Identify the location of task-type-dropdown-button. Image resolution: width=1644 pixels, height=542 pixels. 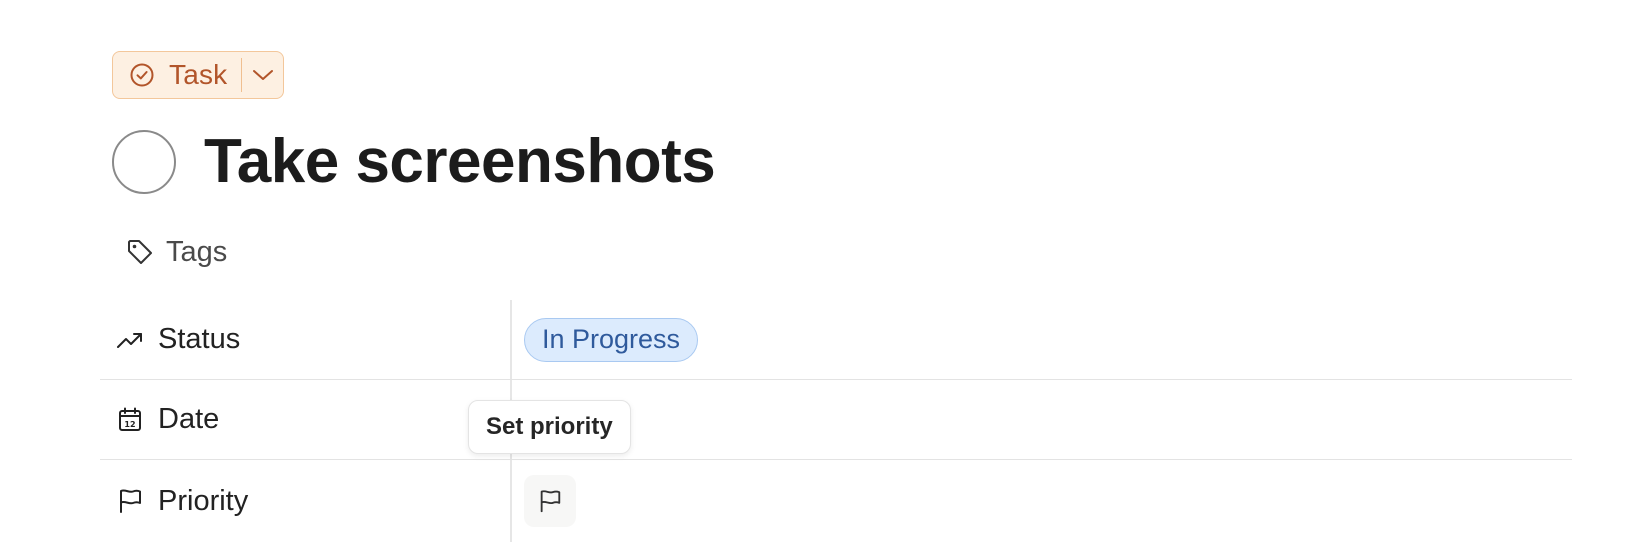
(262, 75).